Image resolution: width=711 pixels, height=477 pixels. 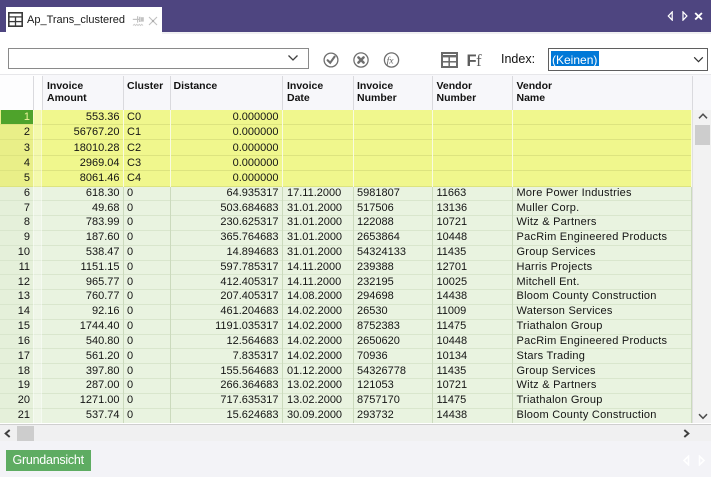 What do you see at coordinates (391, 60) in the screenshot?
I see `svg-text: fx` at bounding box center [391, 60].